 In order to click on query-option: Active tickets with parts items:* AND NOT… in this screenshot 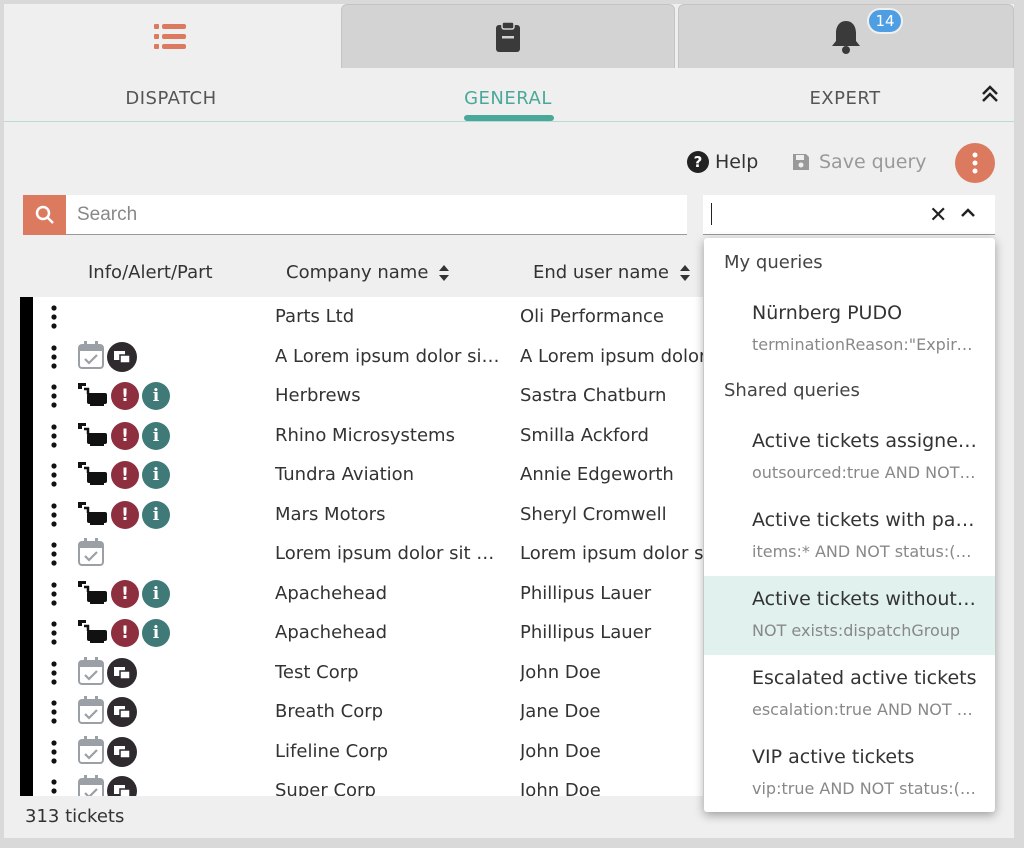, I will do `click(849, 536)`.